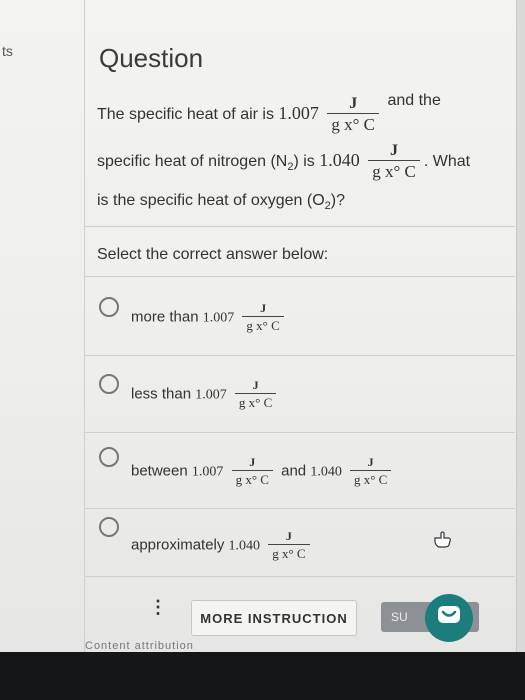 Image resolution: width=525 pixels, height=700 pixels. What do you see at coordinates (300, 395) in the screenshot?
I see `answer-option-less-than: less than 1.007 J g x° C` at bounding box center [300, 395].